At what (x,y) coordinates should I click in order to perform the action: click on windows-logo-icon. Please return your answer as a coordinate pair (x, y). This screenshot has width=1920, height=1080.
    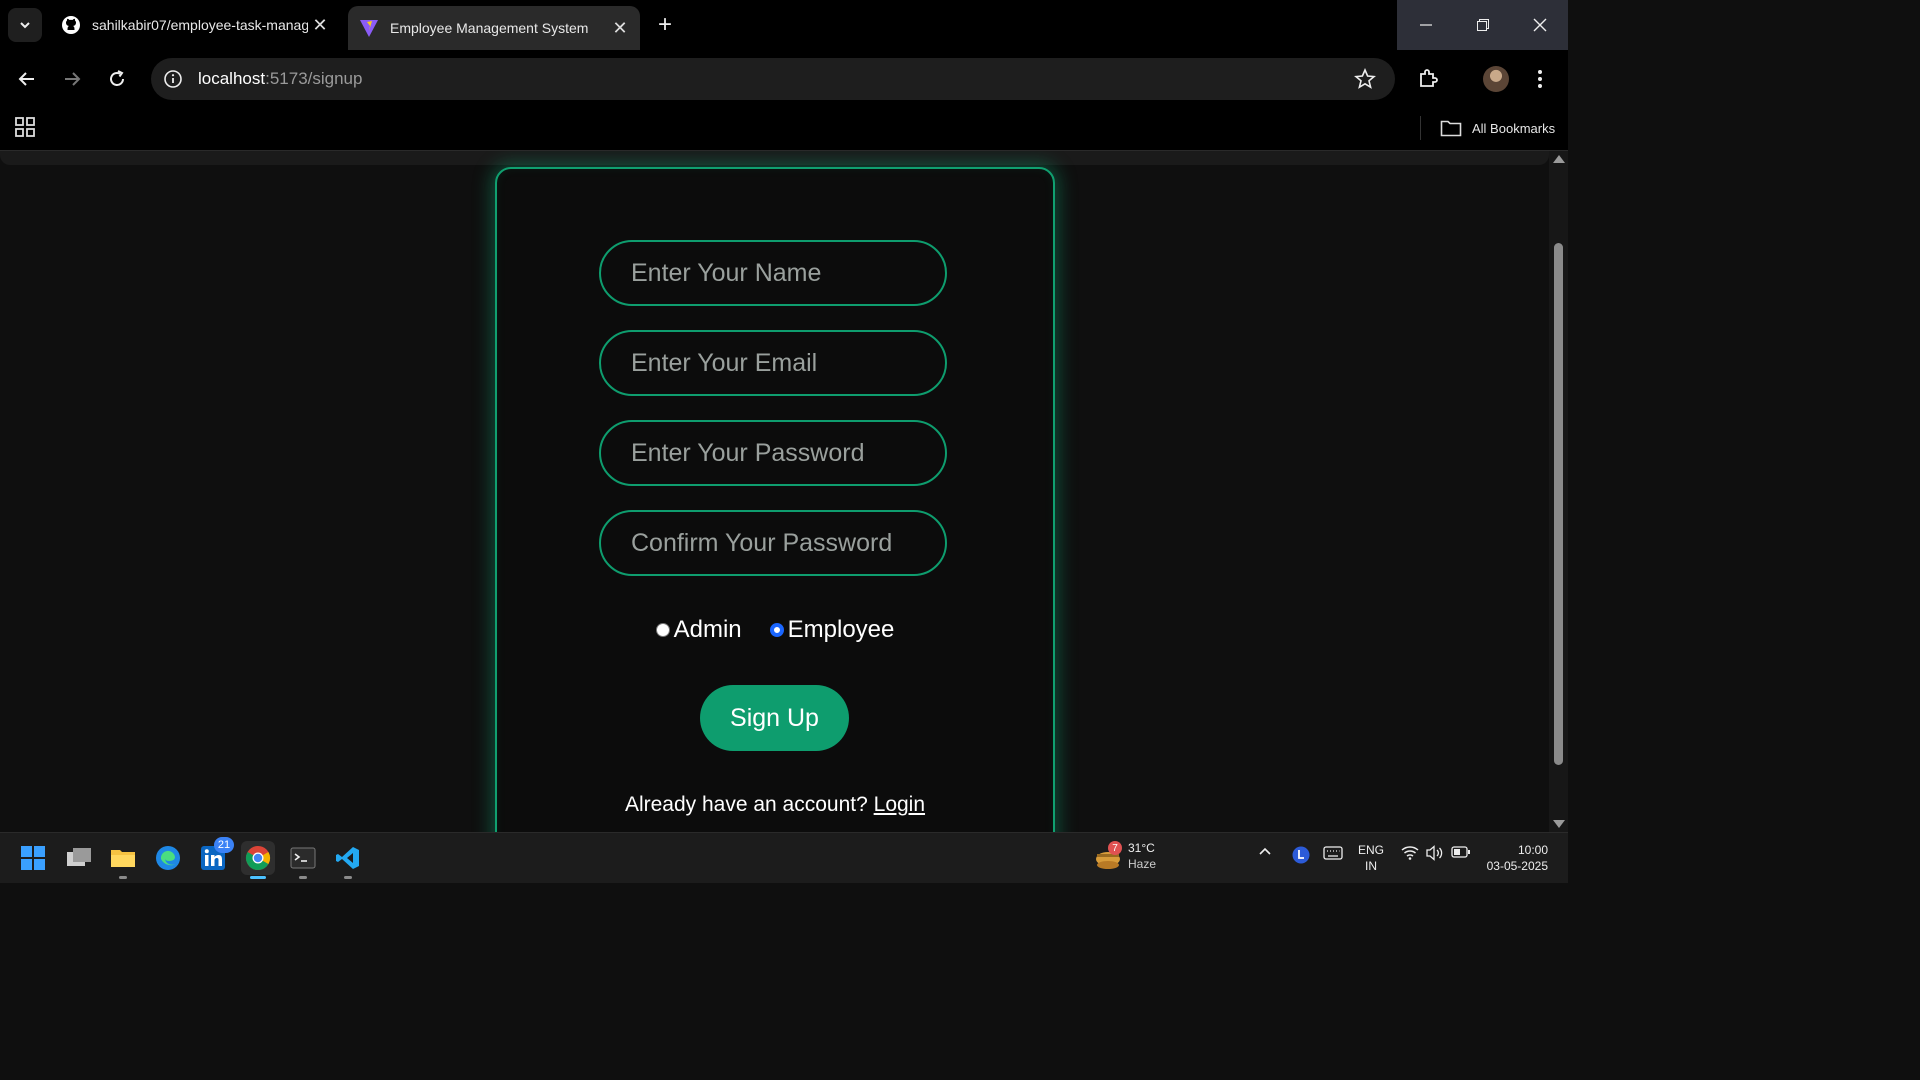
    Looking at the image, I should click on (33, 858).